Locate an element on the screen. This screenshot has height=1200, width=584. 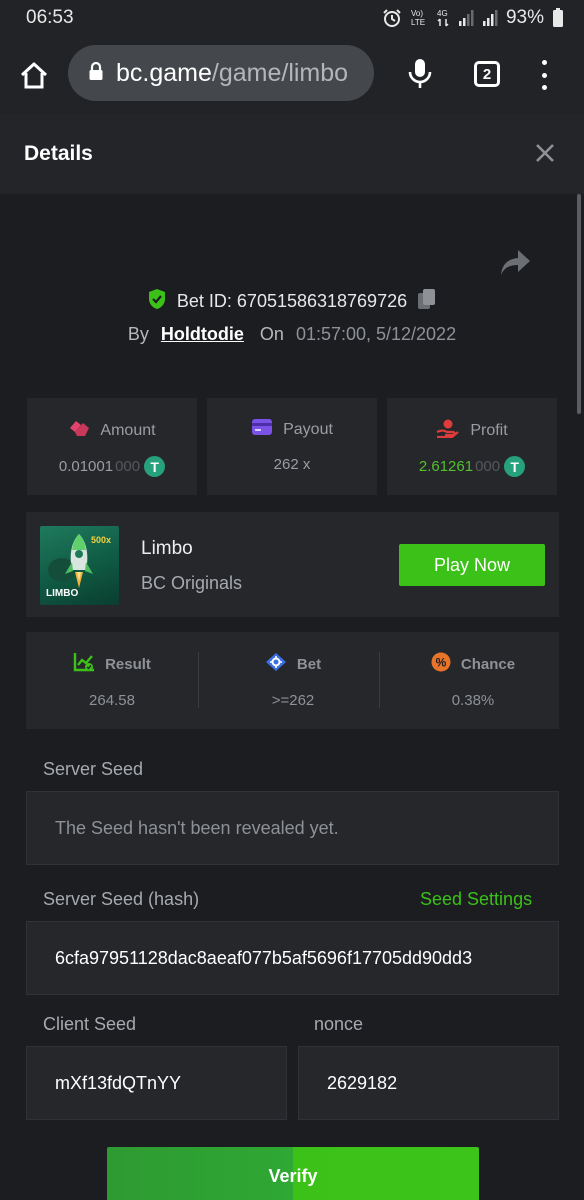
result-card: Result 264.58 Bet >=262 % Chance 0.38% is located at coordinates (292, 680).